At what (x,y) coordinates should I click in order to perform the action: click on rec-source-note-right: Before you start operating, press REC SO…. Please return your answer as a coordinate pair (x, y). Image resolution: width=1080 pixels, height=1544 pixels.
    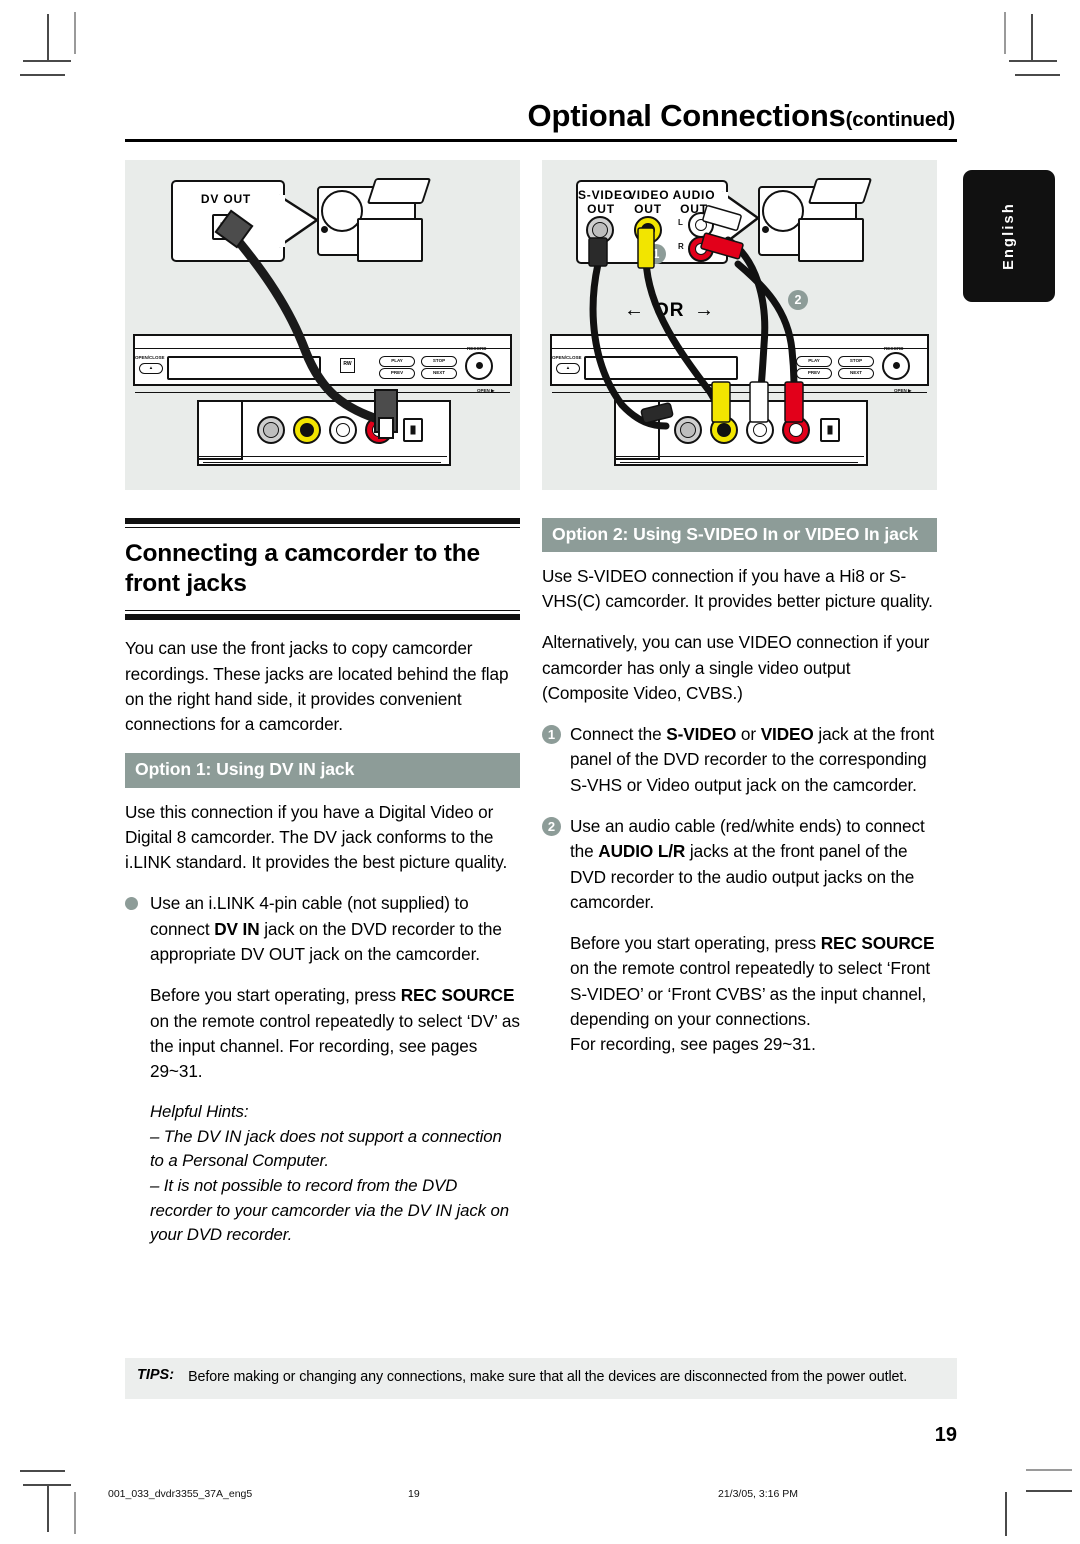
    Looking at the image, I should click on (753, 994).